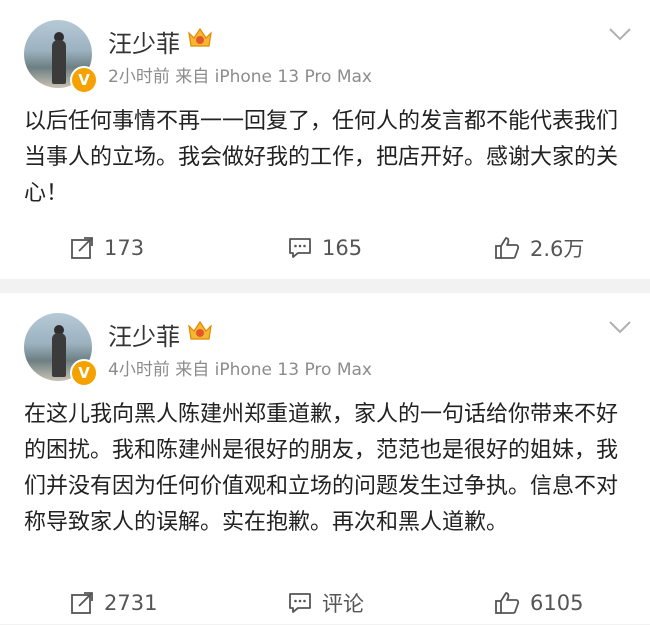 This screenshot has width=650, height=625. What do you see at coordinates (557, 603) in the screenshot?
I see `like-count: 6105` at bounding box center [557, 603].